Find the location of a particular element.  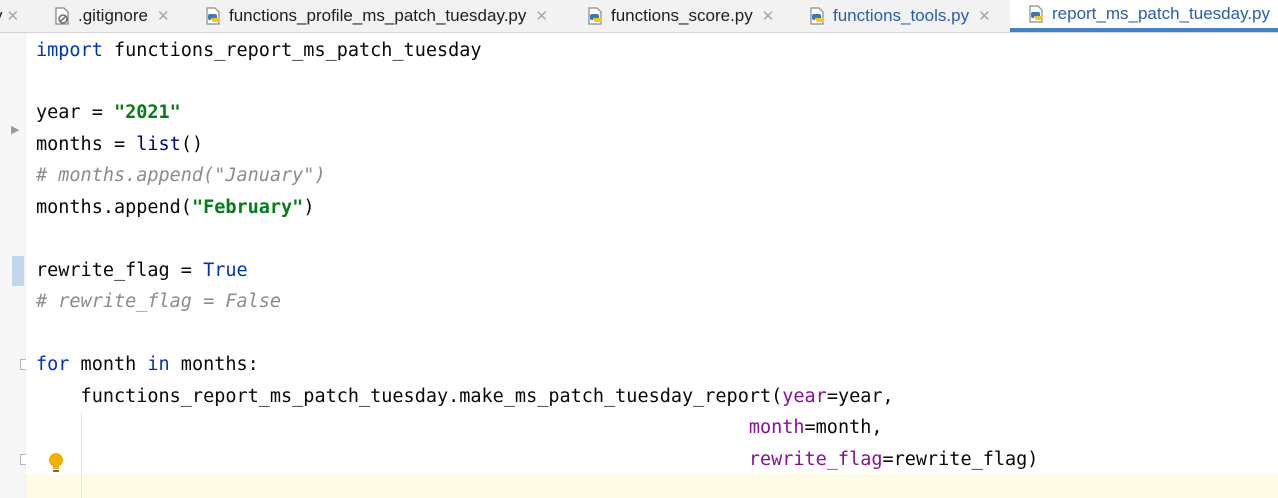

keyword-argument: month is located at coordinates (776, 427).